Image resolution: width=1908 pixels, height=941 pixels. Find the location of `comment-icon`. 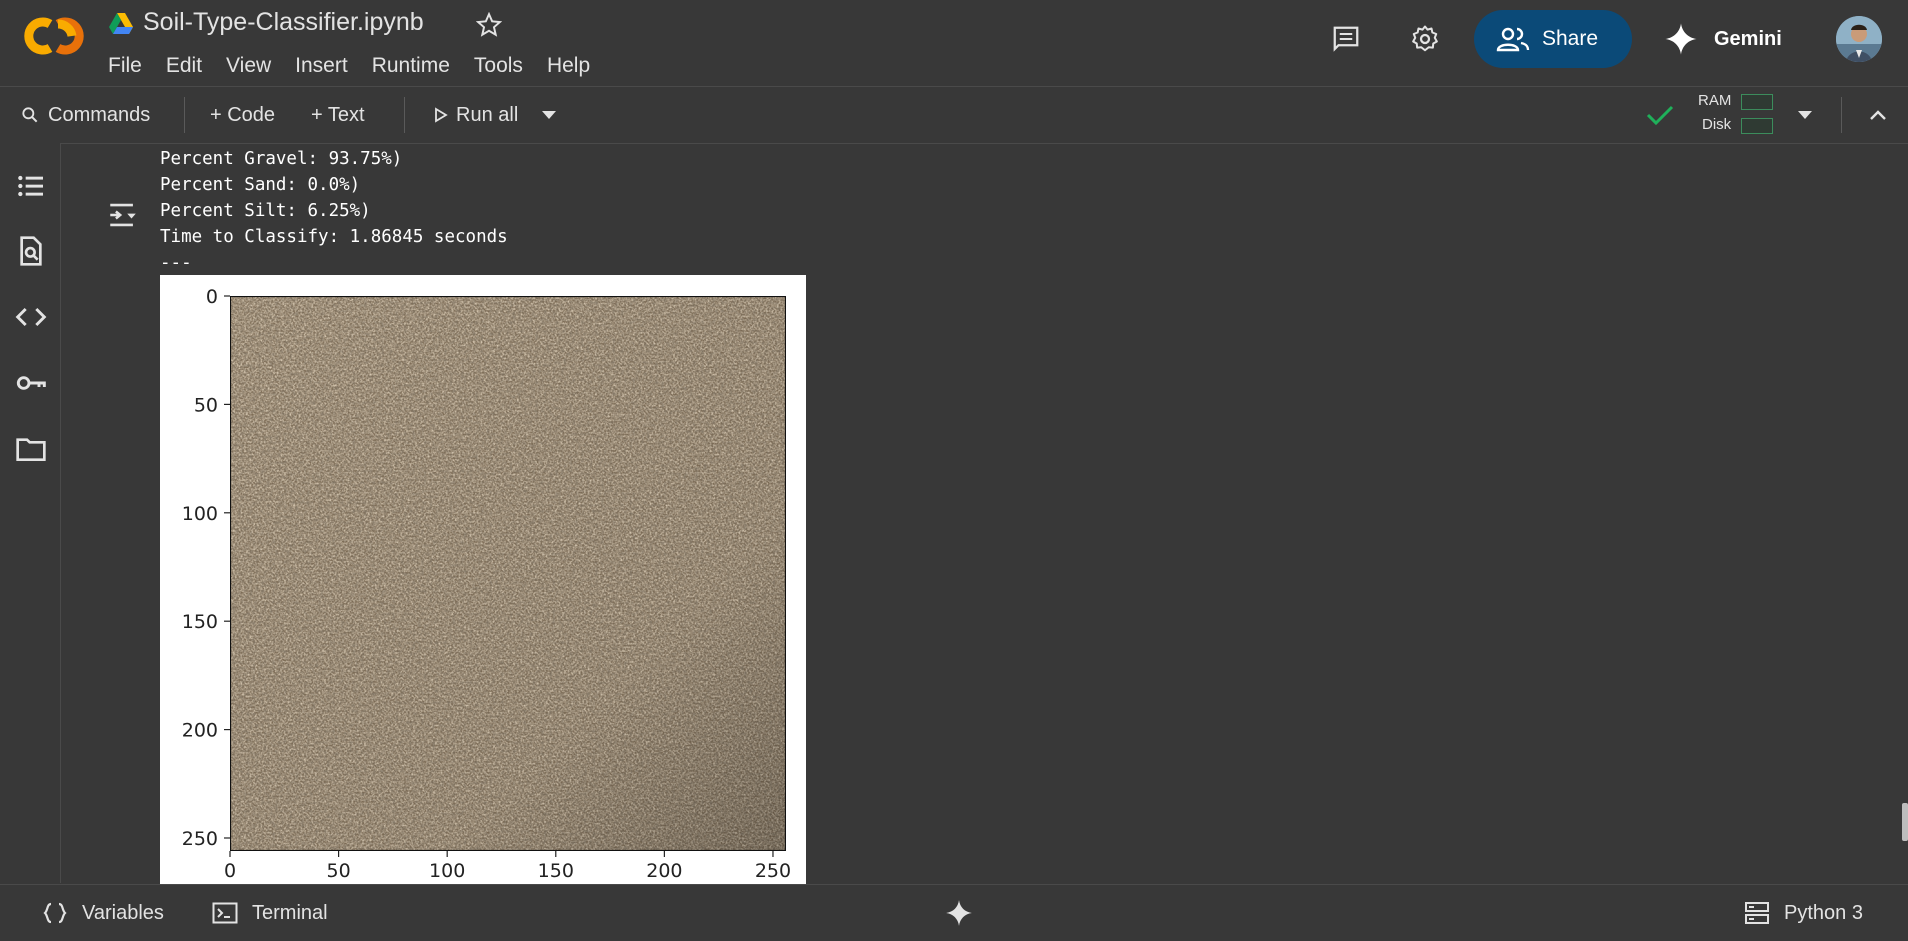

comment-icon is located at coordinates (1346, 39).